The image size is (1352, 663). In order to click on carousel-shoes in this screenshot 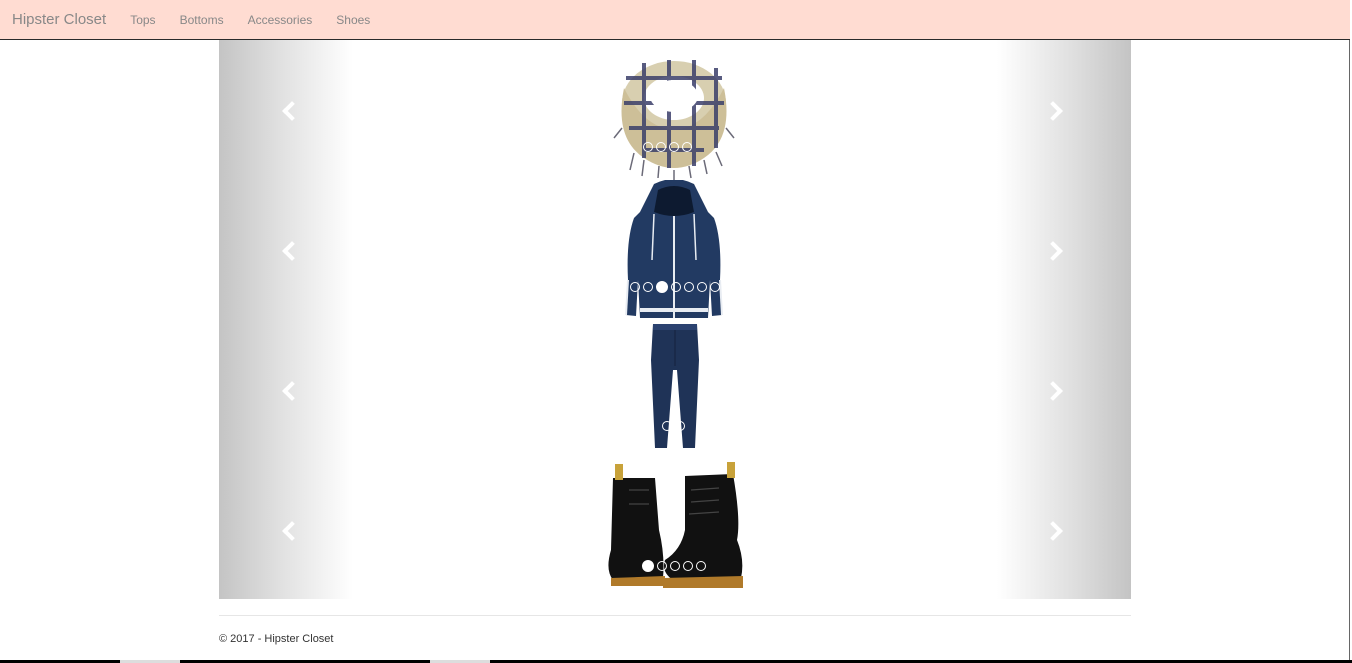, I will do `click(675, 529)`.